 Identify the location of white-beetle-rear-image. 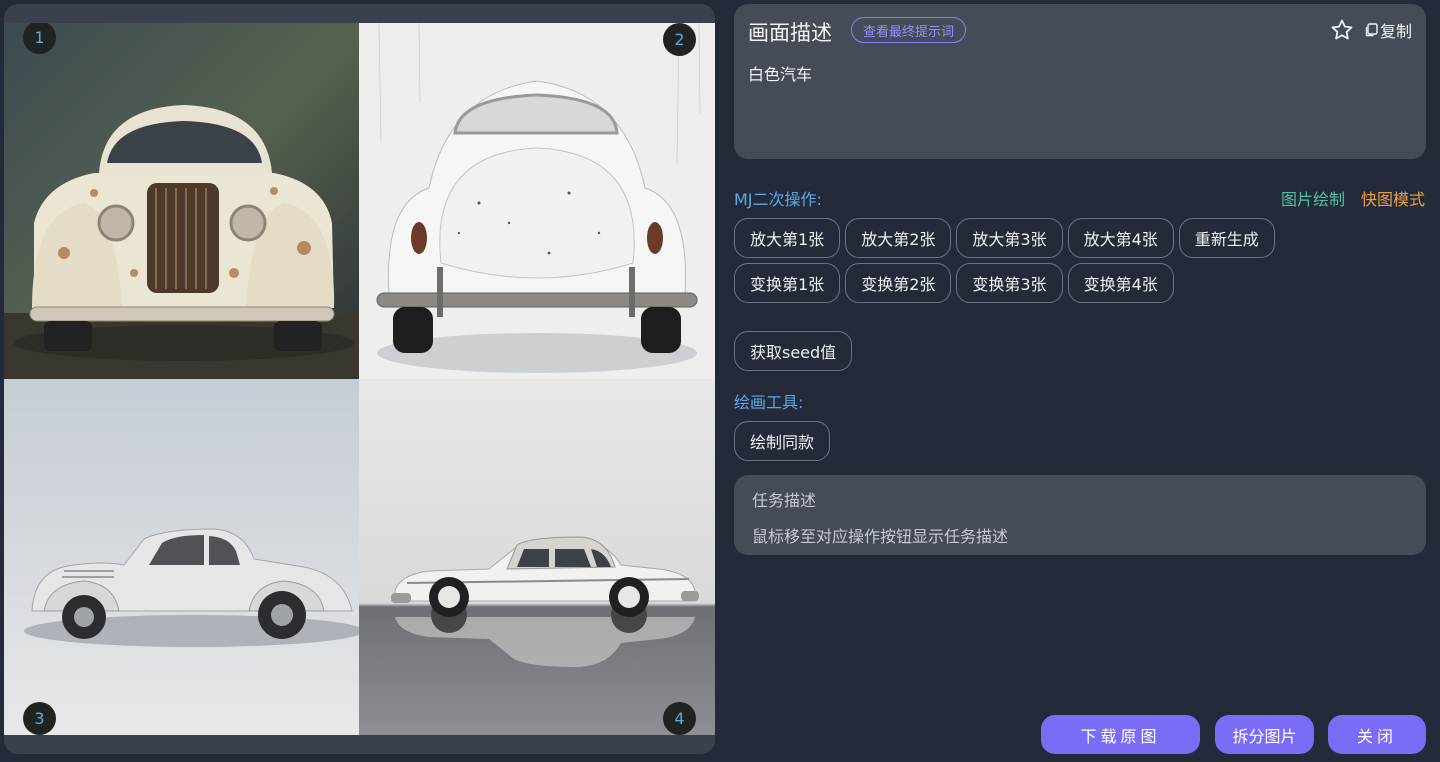
(537, 201).